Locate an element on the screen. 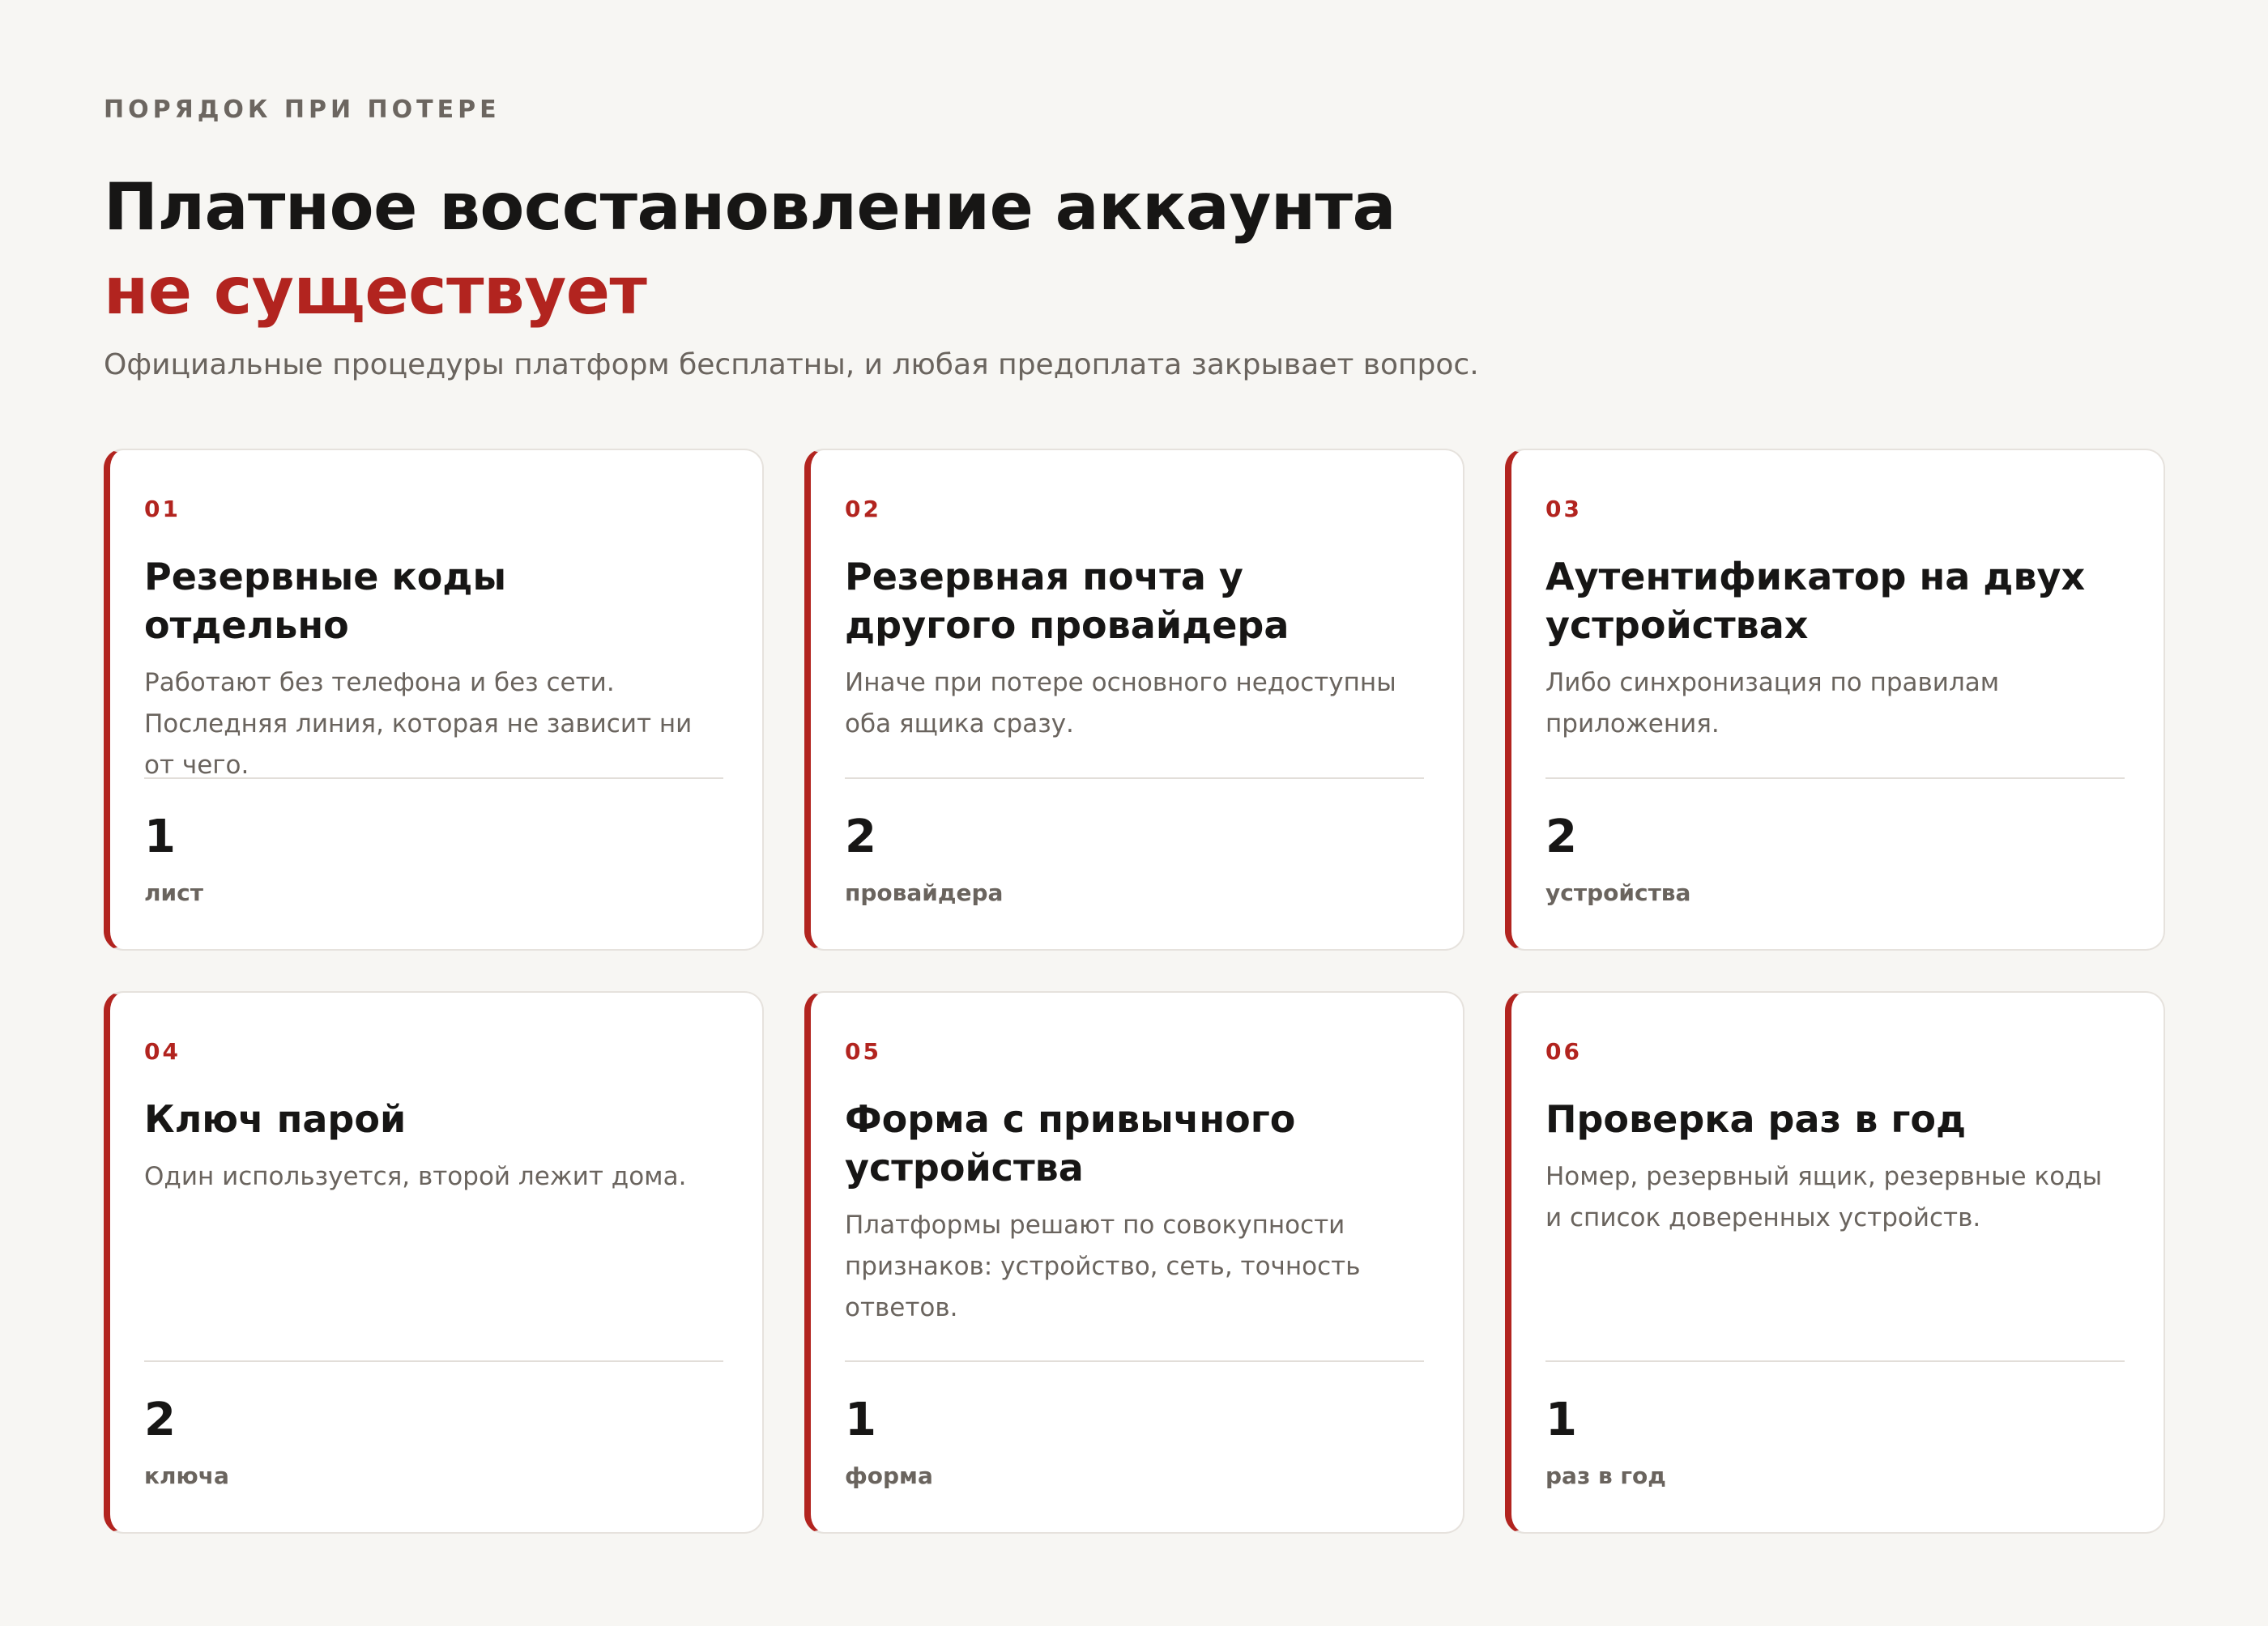 This screenshot has width=2268, height=1626. card-metric-unit: форма is located at coordinates (889, 1475).